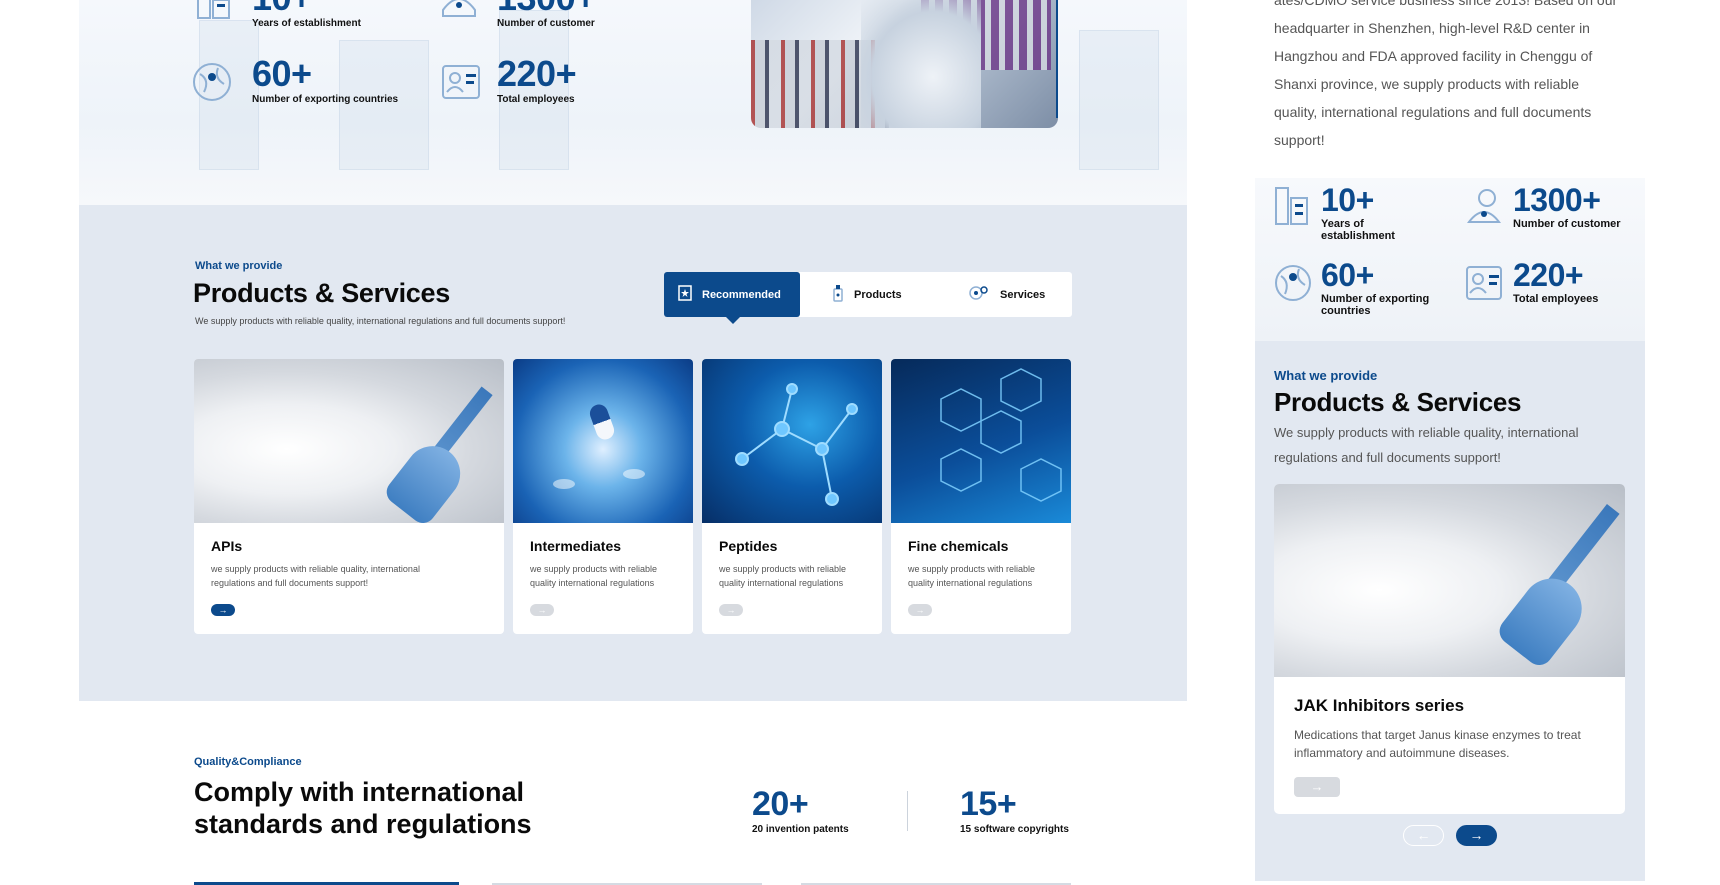 The height and width of the screenshot is (885, 1720). I want to click on card-title: Intermediates, so click(576, 546).